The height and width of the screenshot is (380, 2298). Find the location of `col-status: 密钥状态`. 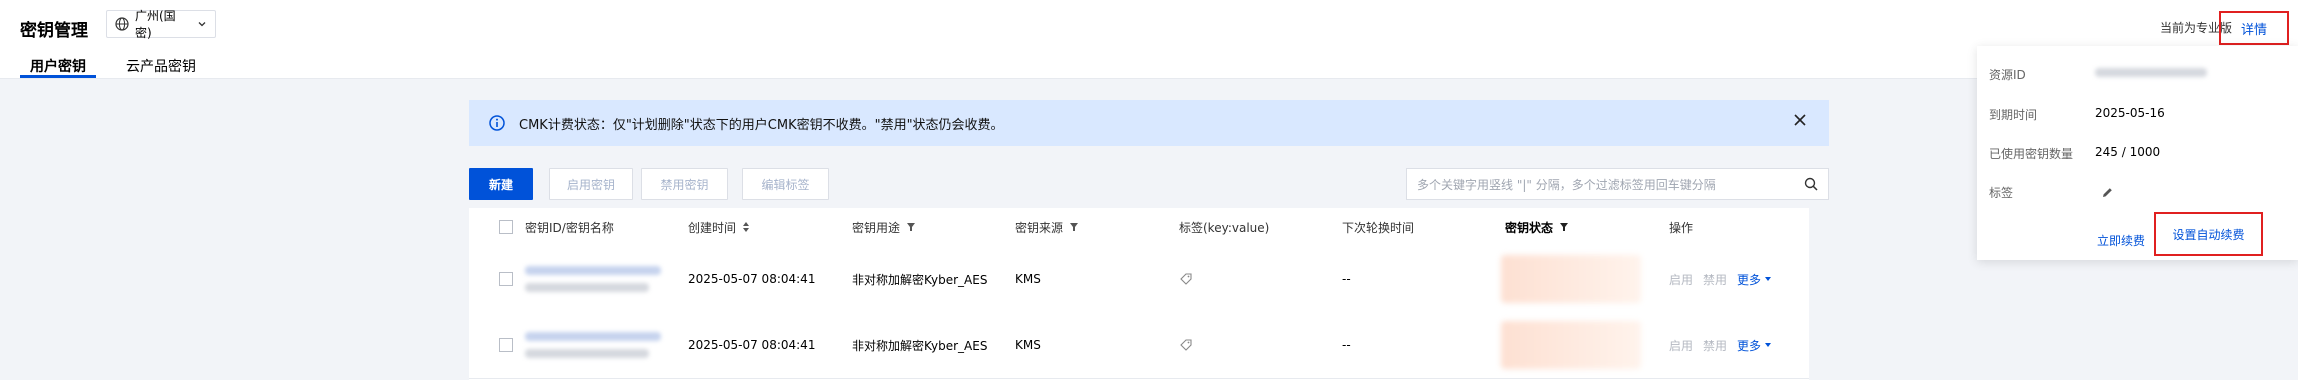

col-status: 密钥状态 is located at coordinates (1537, 227).